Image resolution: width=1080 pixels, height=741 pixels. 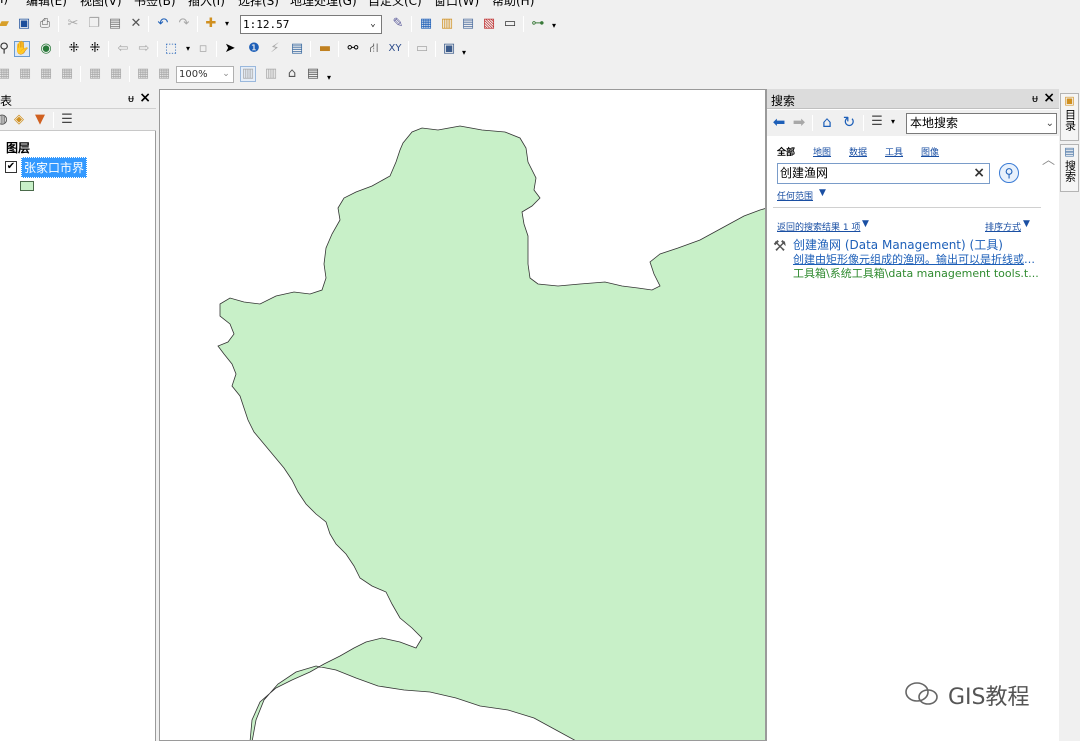 What do you see at coordinates (230, 49) in the screenshot?
I see `select-elements-icon: ➤` at bounding box center [230, 49].